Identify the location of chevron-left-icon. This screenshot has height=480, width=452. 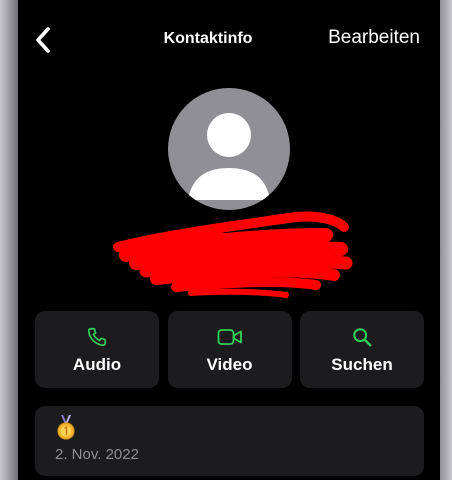
(43, 40).